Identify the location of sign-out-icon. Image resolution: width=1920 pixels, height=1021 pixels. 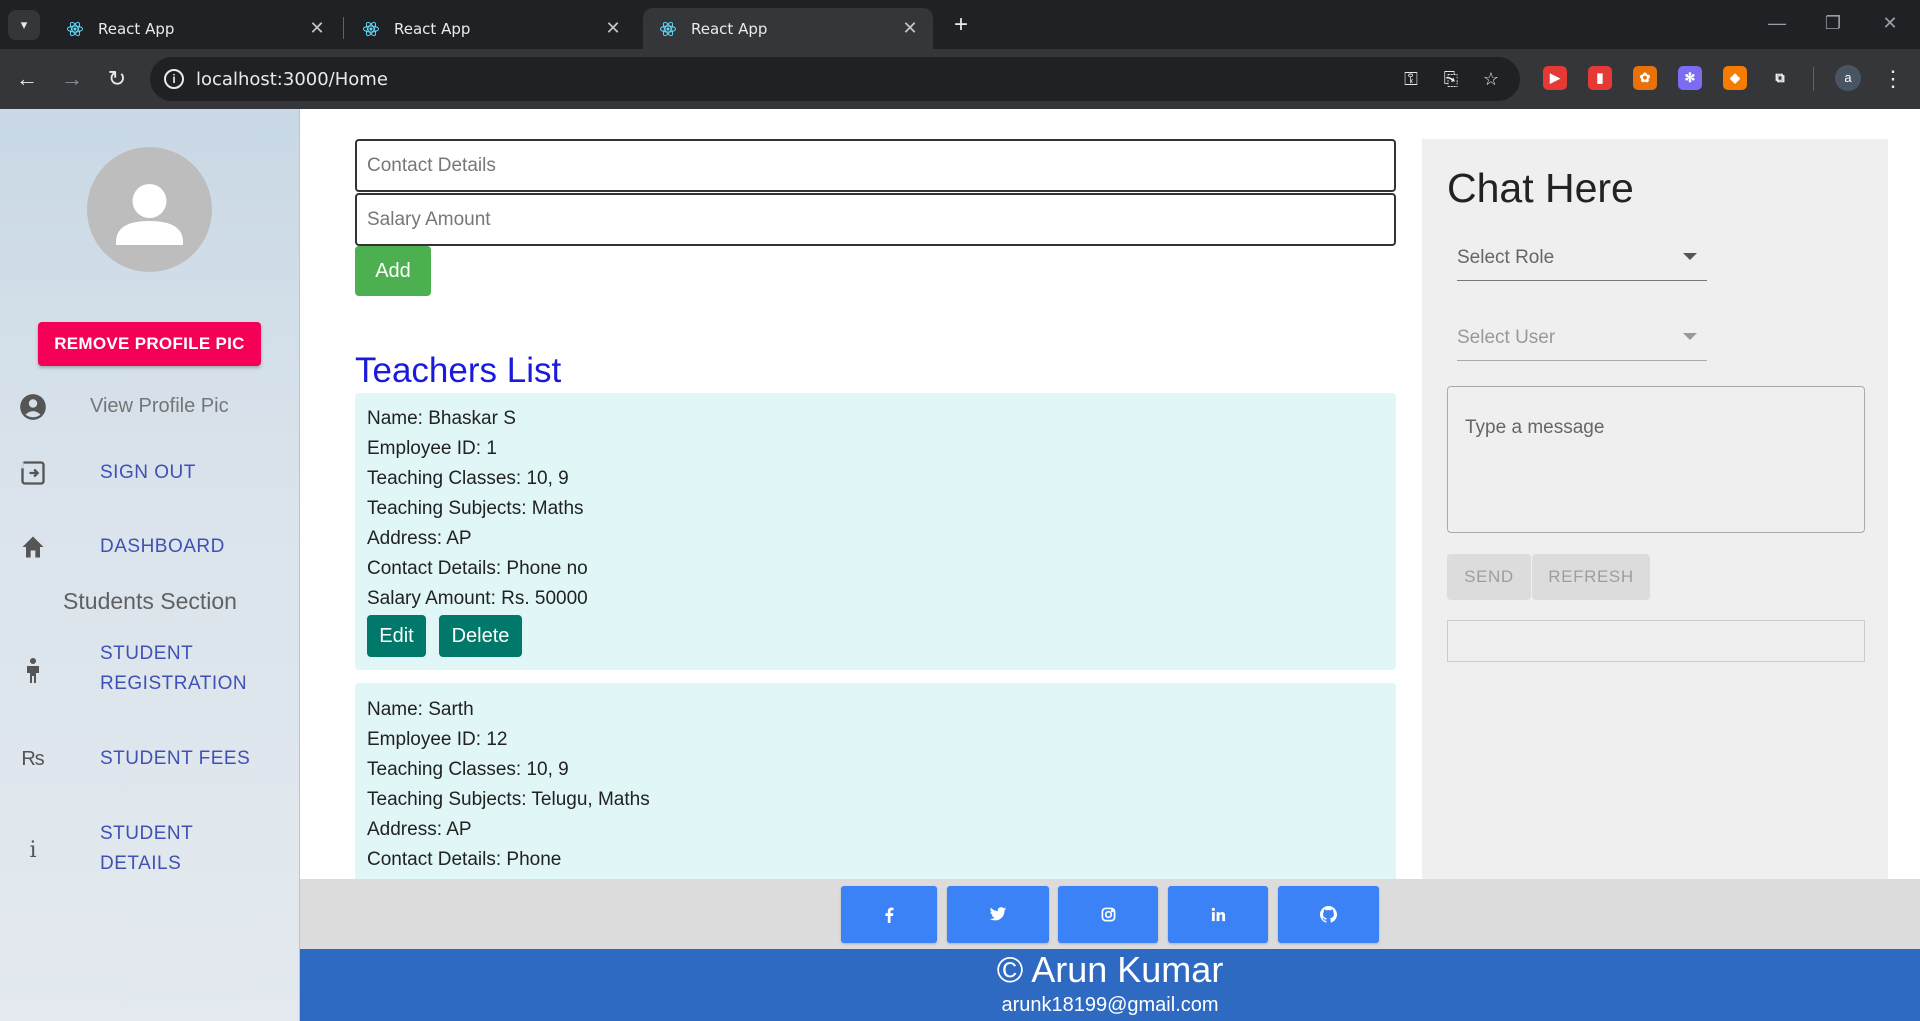
(33, 473).